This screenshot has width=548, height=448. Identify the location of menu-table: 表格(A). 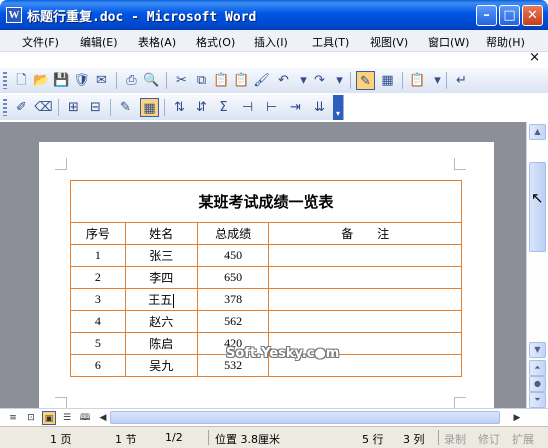
(157, 42).